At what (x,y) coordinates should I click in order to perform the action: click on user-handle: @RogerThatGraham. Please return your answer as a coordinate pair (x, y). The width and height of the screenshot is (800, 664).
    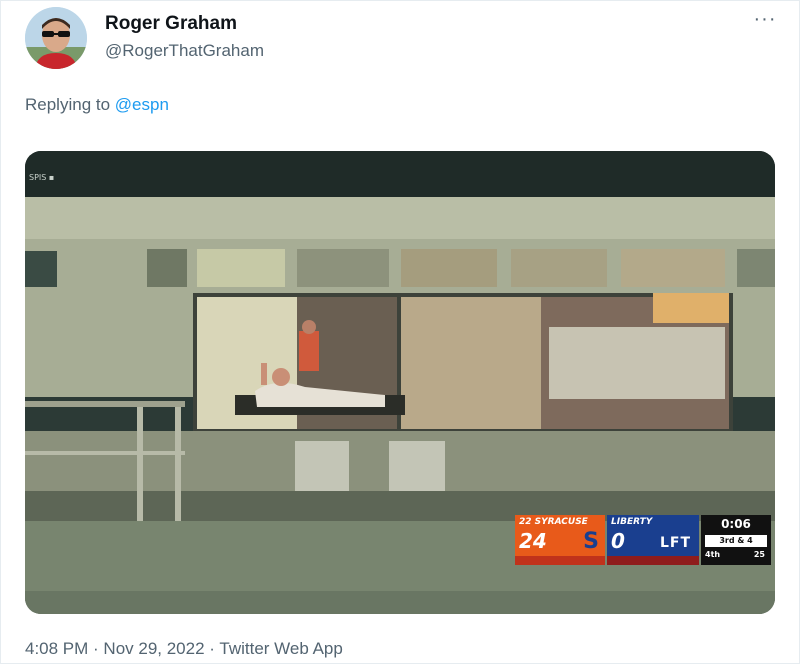
    Looking at the image, I should click on (184, 51).